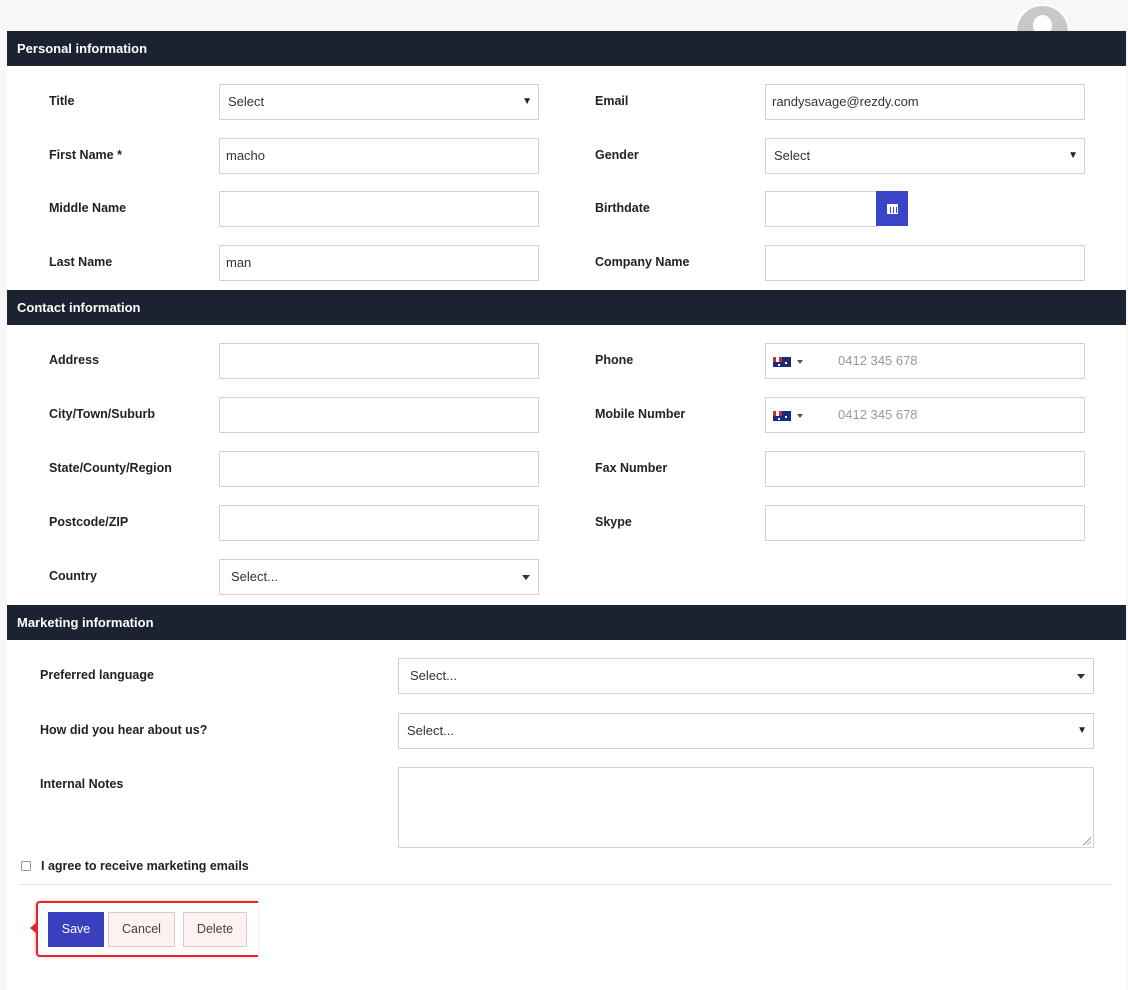 The width and height of the screenshot is (1128, 990). What do you see at coordinates (76, 929) in the screenshot?
I see `save-button: Save` at bounding box center [76, 929].